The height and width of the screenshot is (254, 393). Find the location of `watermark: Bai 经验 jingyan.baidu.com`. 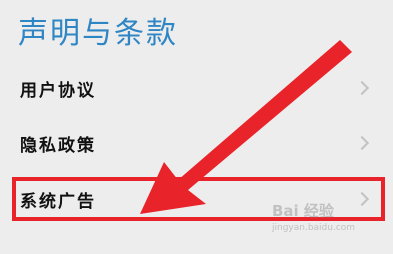

watermark: Bai 经验 jingyan.baidu.com is located at coordinates (313, 216).